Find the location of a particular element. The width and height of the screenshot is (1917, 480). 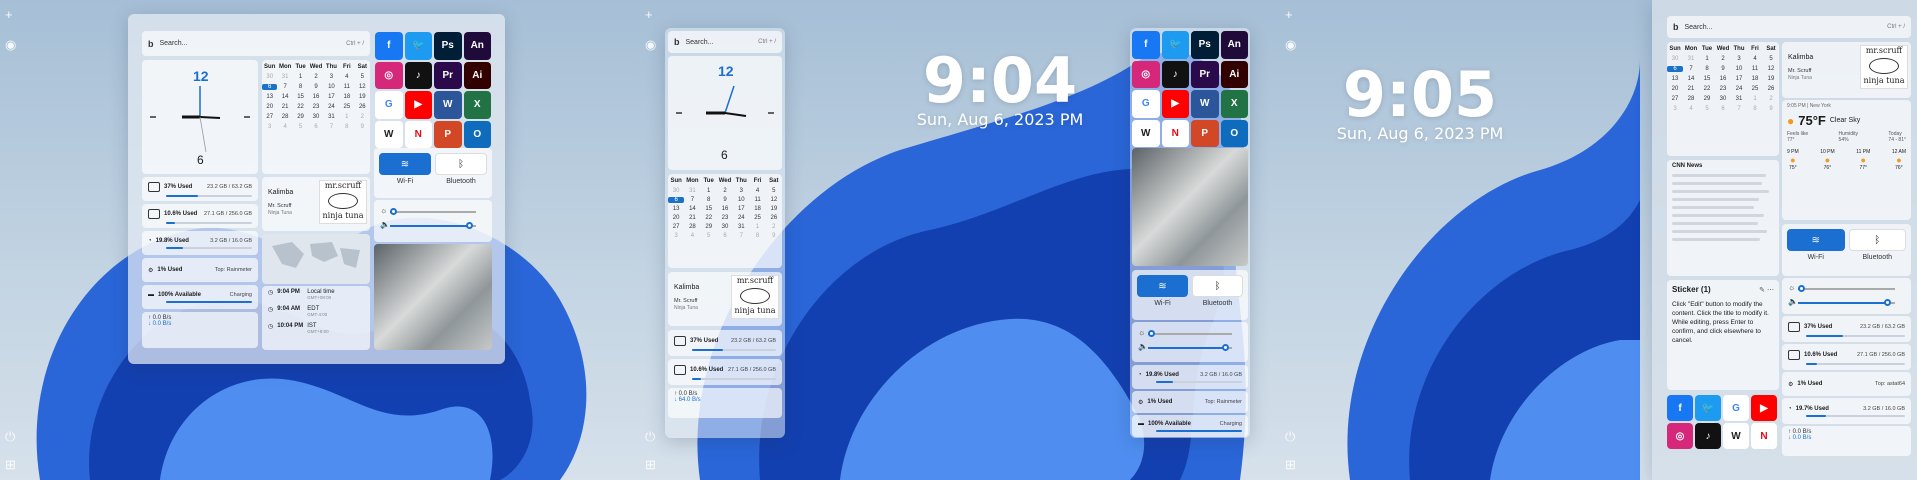

calendar-date: 7 is located at coordinates (284, 87).